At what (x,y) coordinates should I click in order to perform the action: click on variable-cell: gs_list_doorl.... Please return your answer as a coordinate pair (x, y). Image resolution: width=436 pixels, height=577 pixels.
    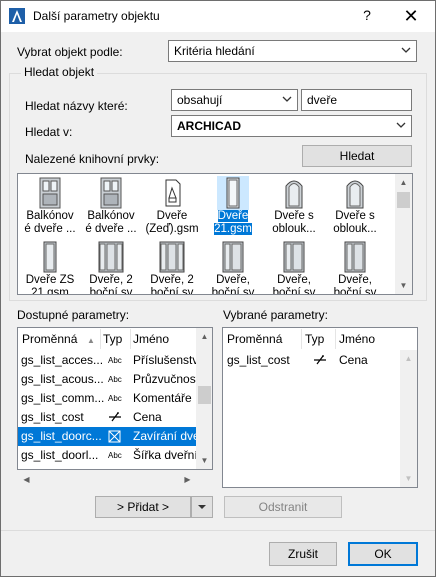
    Looking at the image, I should click on (60, 455).